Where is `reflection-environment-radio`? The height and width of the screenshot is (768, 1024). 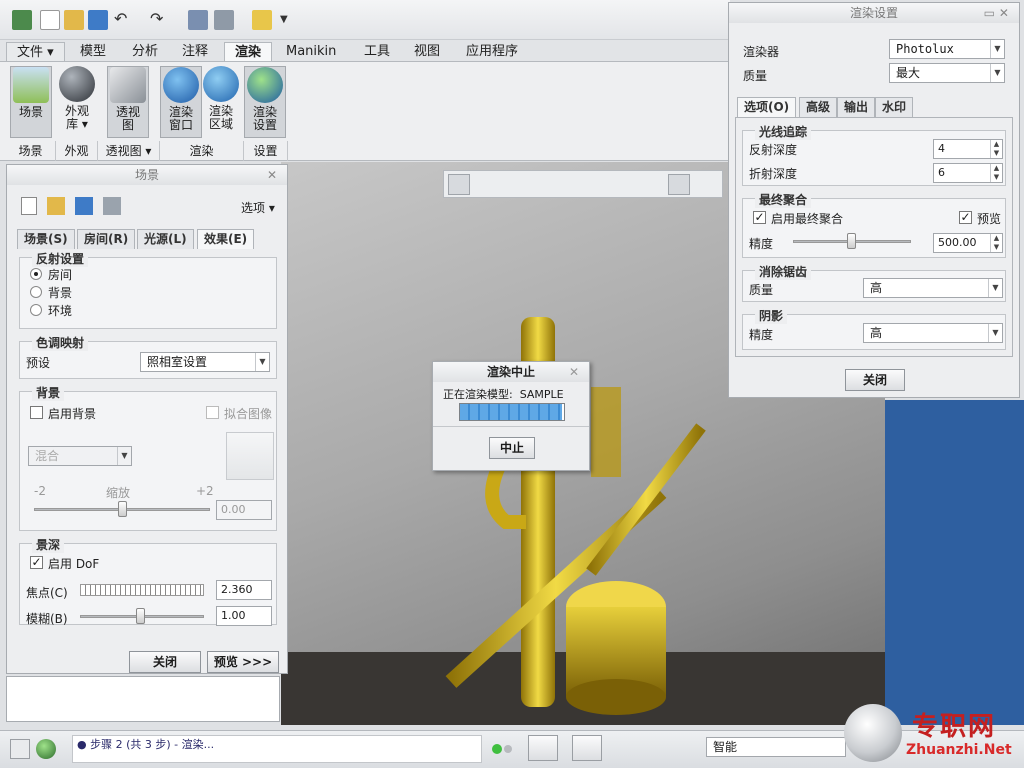
reflection-environment-radio is located at coordinates (36, 310).